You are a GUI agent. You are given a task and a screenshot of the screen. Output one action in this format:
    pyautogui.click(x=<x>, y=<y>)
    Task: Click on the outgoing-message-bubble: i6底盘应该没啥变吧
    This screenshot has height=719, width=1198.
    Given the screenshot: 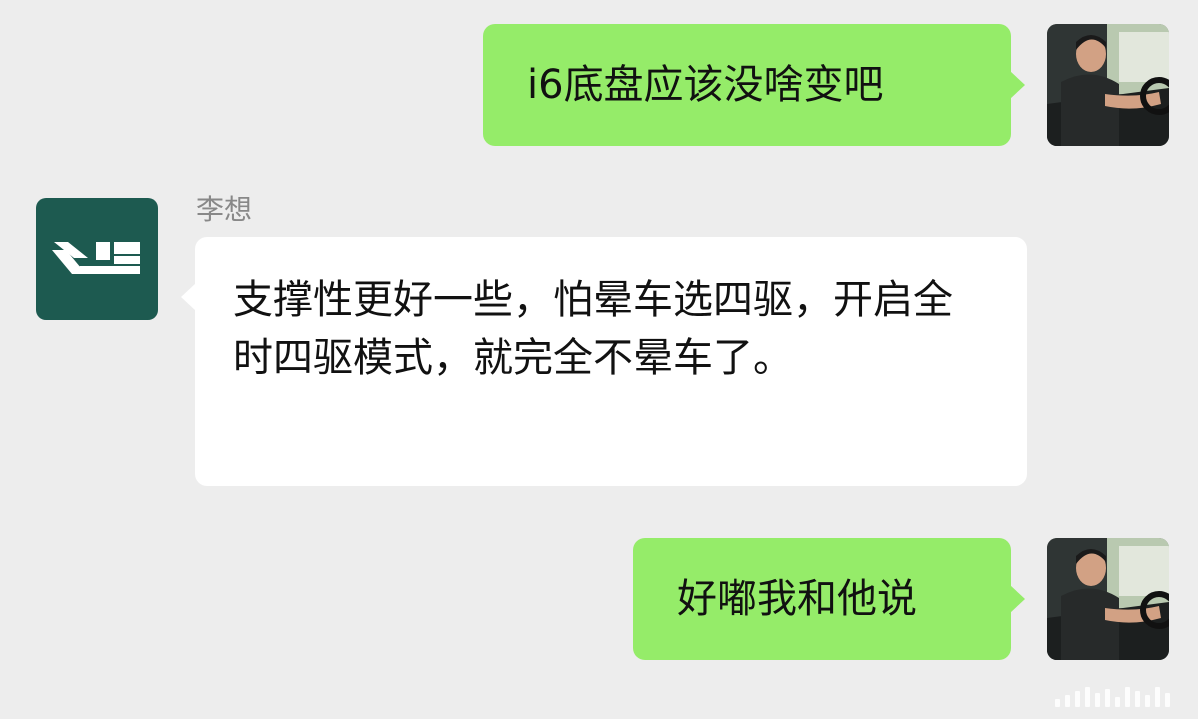 What is the action you would take?
    pyautogui.click(x=754, y=85)
    